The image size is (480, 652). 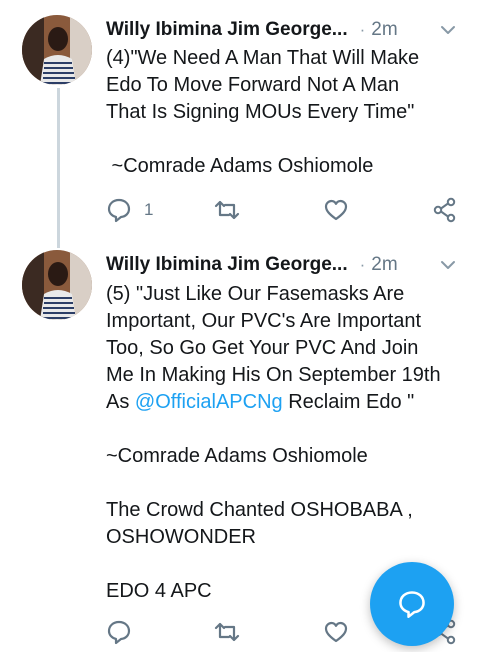 I want to click on tweet-text-line: Me In Making His On September 19th, so click(x=273, y=375).